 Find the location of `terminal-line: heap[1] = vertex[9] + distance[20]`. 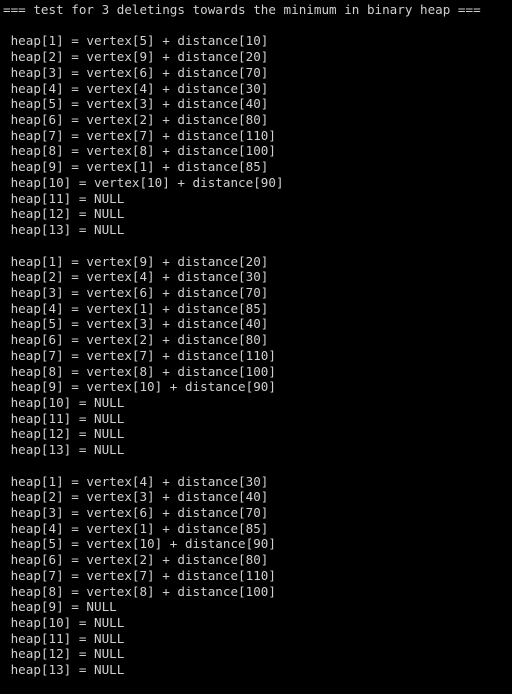

terminal-line: heap[1] = vertex[9] + distance[20] is located at coordinates (136, 261).